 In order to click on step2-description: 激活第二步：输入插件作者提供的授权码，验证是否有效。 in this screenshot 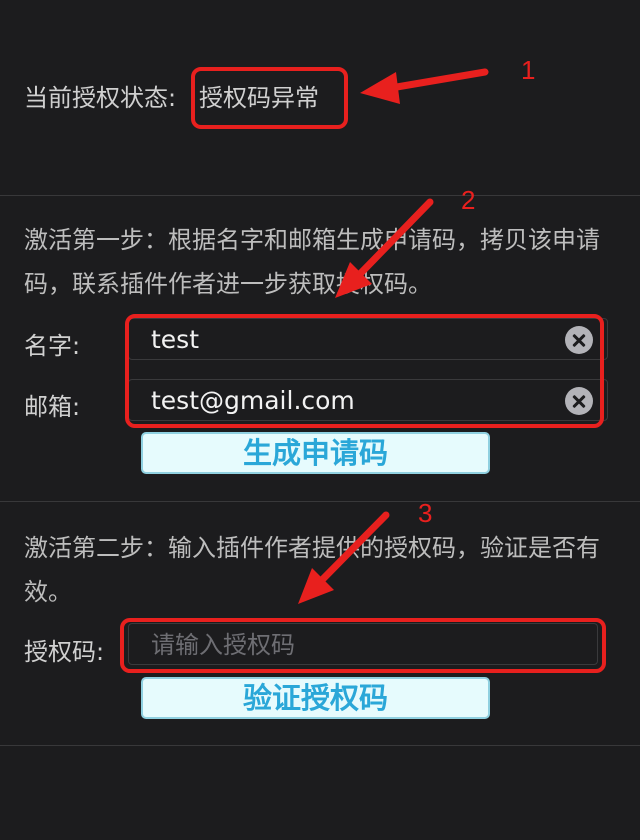, I will do `click(312, 570)`.